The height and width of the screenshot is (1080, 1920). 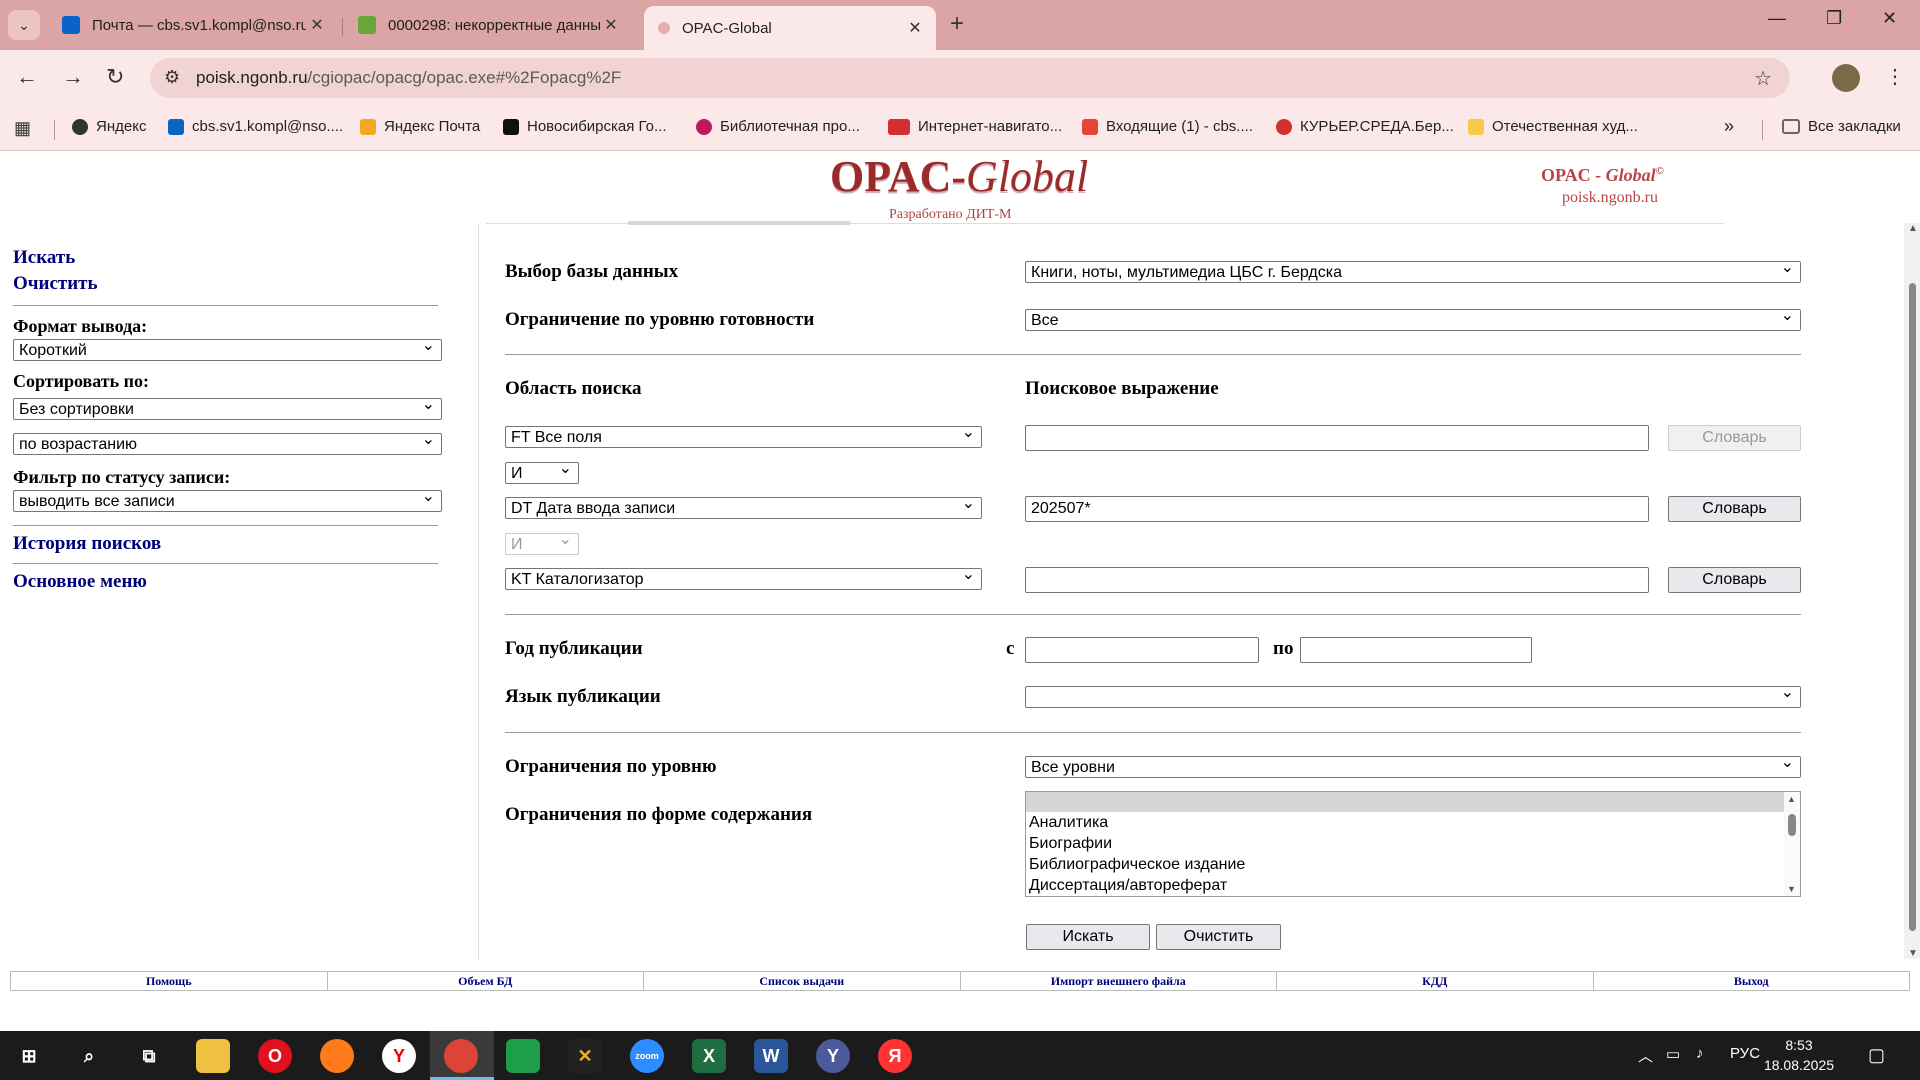 I want to click on sort-select: Без сортировки, so click(x=227, y=409).